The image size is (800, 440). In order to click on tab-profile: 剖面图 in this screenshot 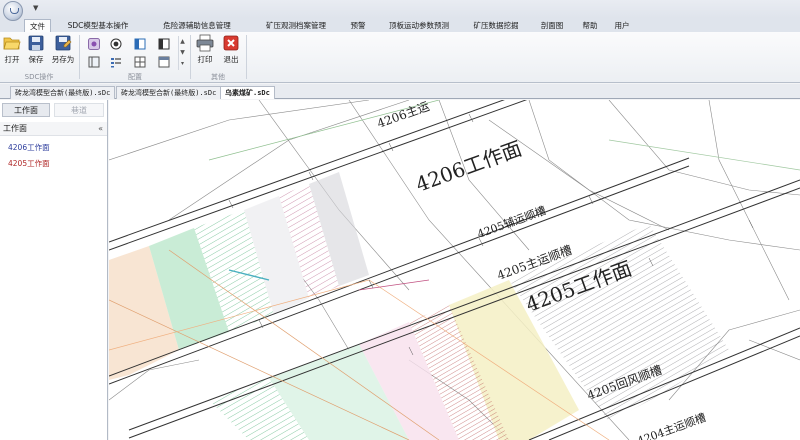, I will do `click(552, 25)`.